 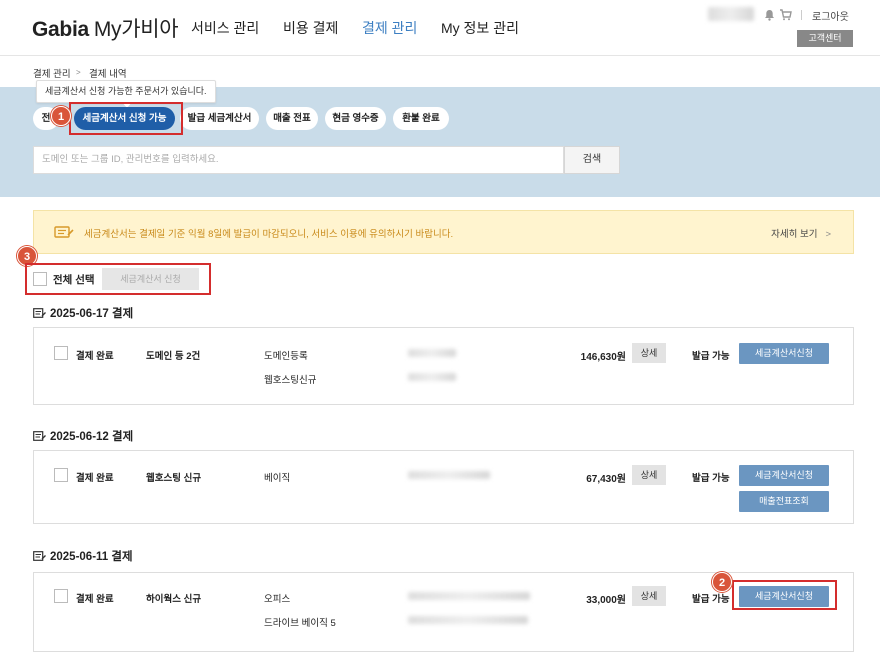 I want to click on breadcrumb-item-payment-history: 결제 내역, so click(x=108, y=74).